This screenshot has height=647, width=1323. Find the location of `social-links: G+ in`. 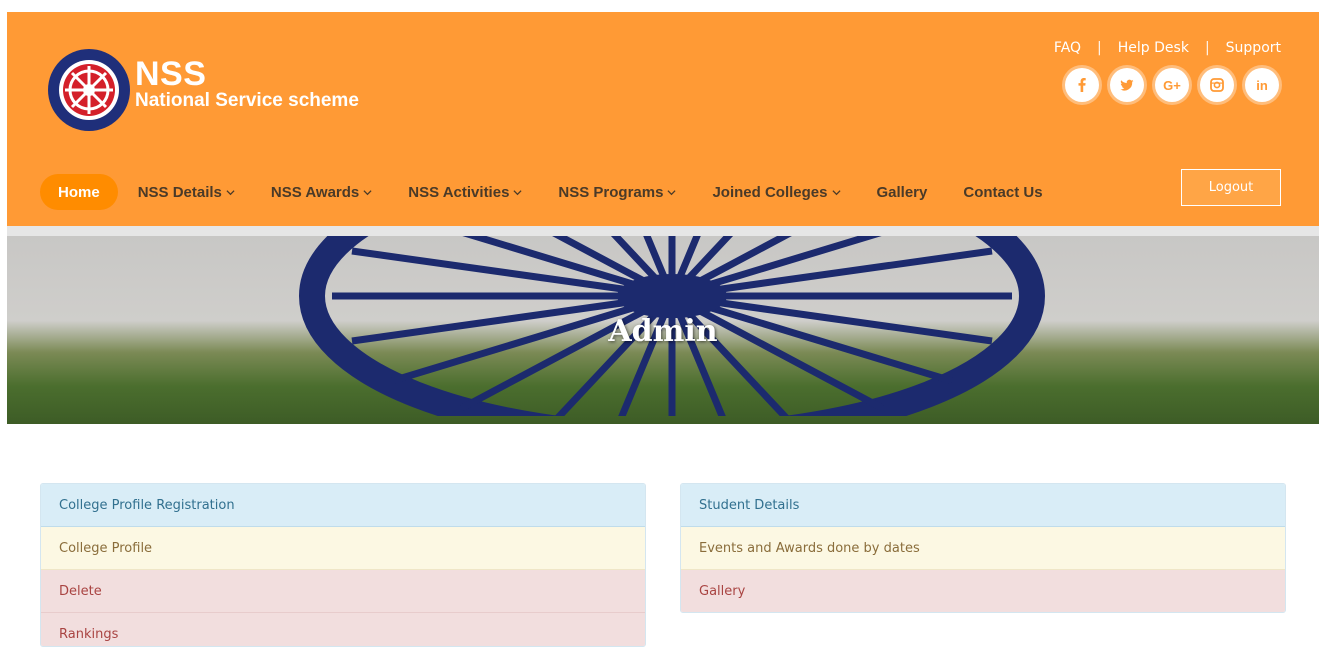

social-links: G+ in is located at coordinates (1172, 85).